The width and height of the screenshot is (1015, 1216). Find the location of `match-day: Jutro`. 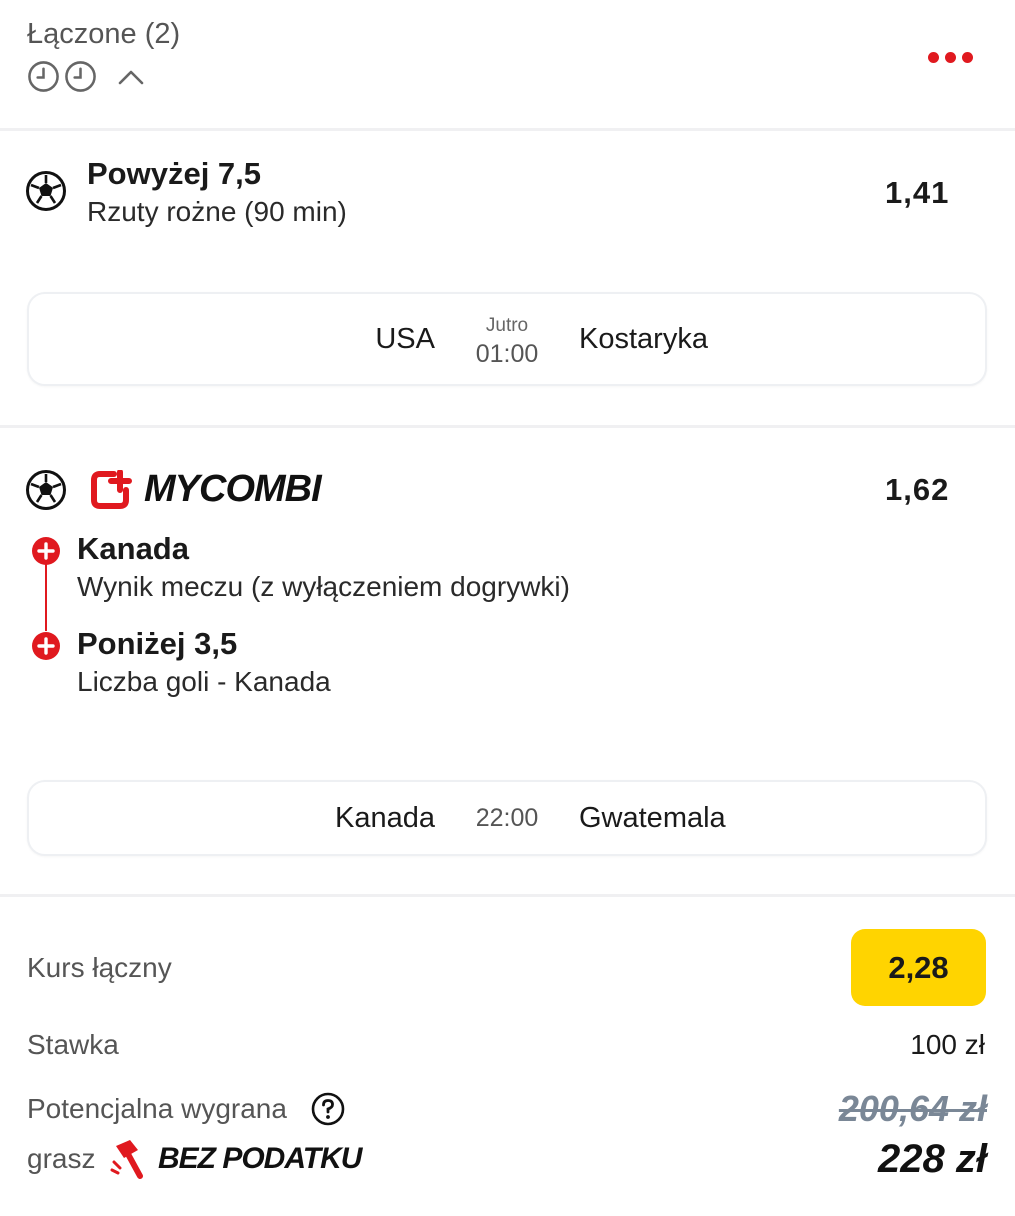

match-day: Jutro is located at coordinates (507, 325).